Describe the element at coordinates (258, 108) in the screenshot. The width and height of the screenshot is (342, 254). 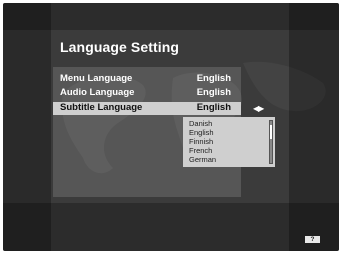
I see `left-right-arrows-icon: ◀▶` at that location.